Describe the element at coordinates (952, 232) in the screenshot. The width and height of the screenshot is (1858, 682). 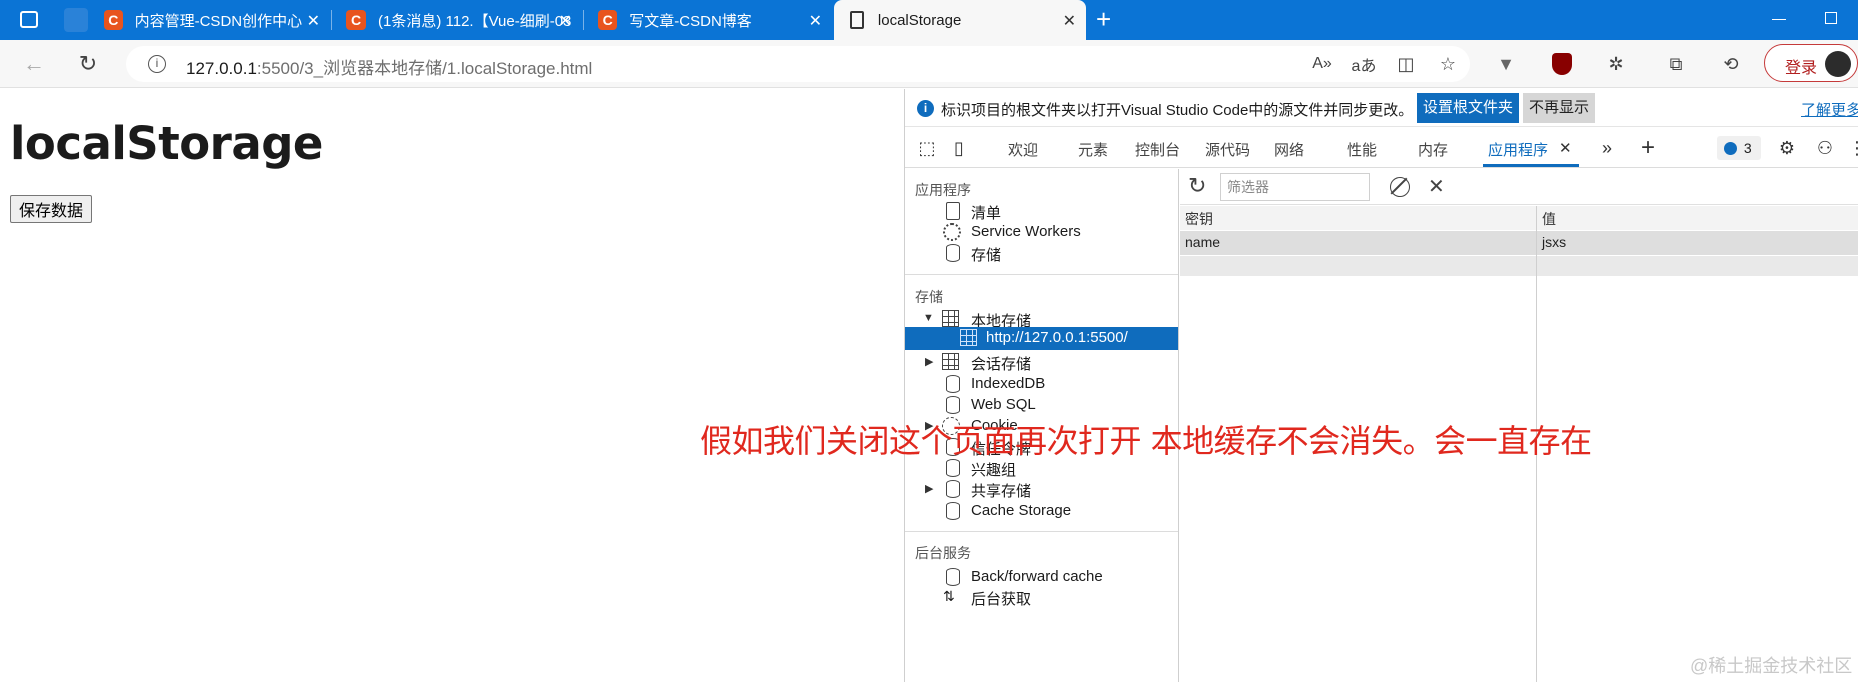
I see `gear-icon` at that location.